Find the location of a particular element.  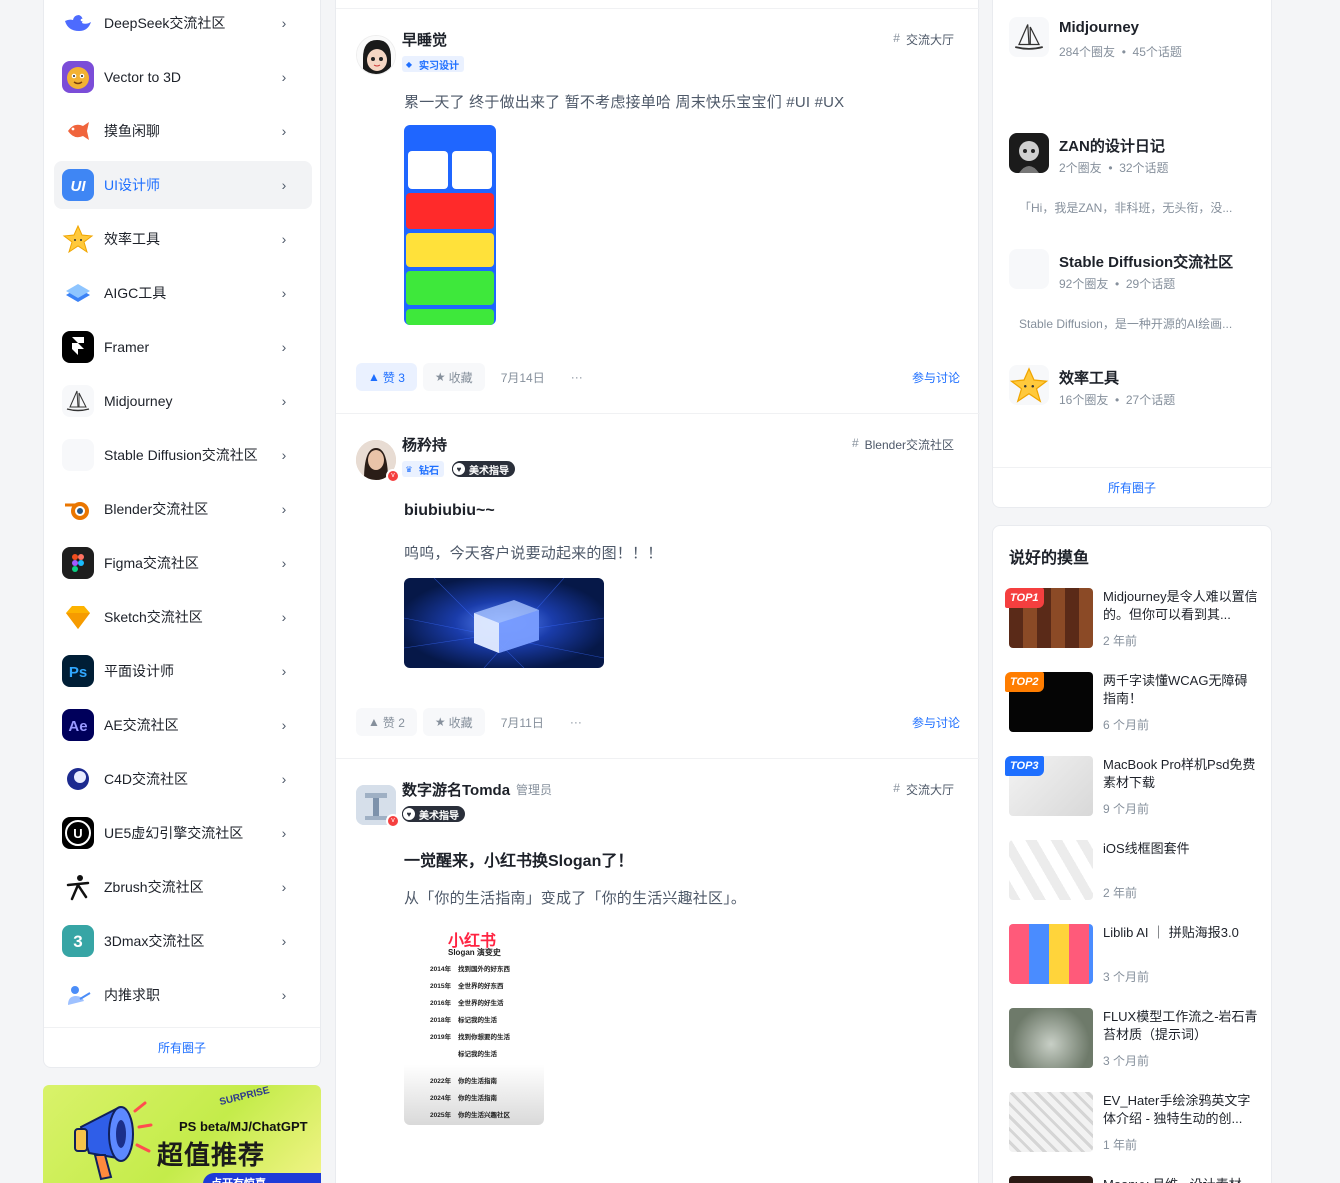

ui-designer-icon: UI is located at coordinates (78, 185).